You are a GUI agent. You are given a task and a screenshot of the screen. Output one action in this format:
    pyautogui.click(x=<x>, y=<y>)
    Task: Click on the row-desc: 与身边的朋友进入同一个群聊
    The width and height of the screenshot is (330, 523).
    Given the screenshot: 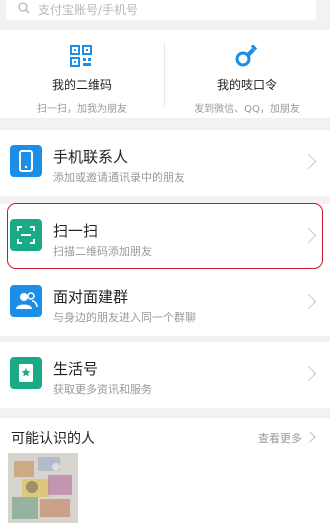 What is the action you would take?
    pyautogui.click(x=124, y=317)
    